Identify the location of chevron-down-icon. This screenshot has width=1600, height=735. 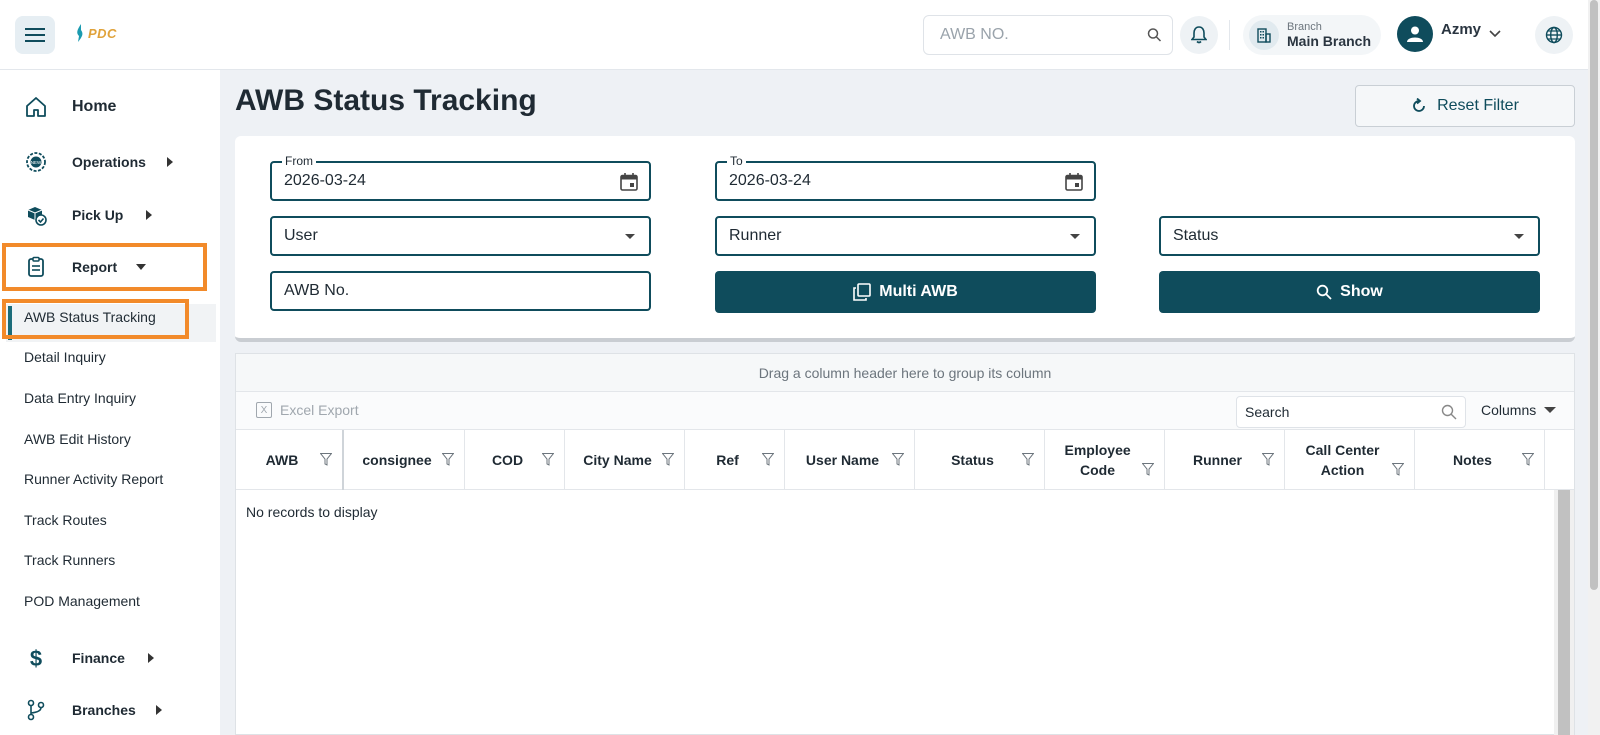
(1495, 34).